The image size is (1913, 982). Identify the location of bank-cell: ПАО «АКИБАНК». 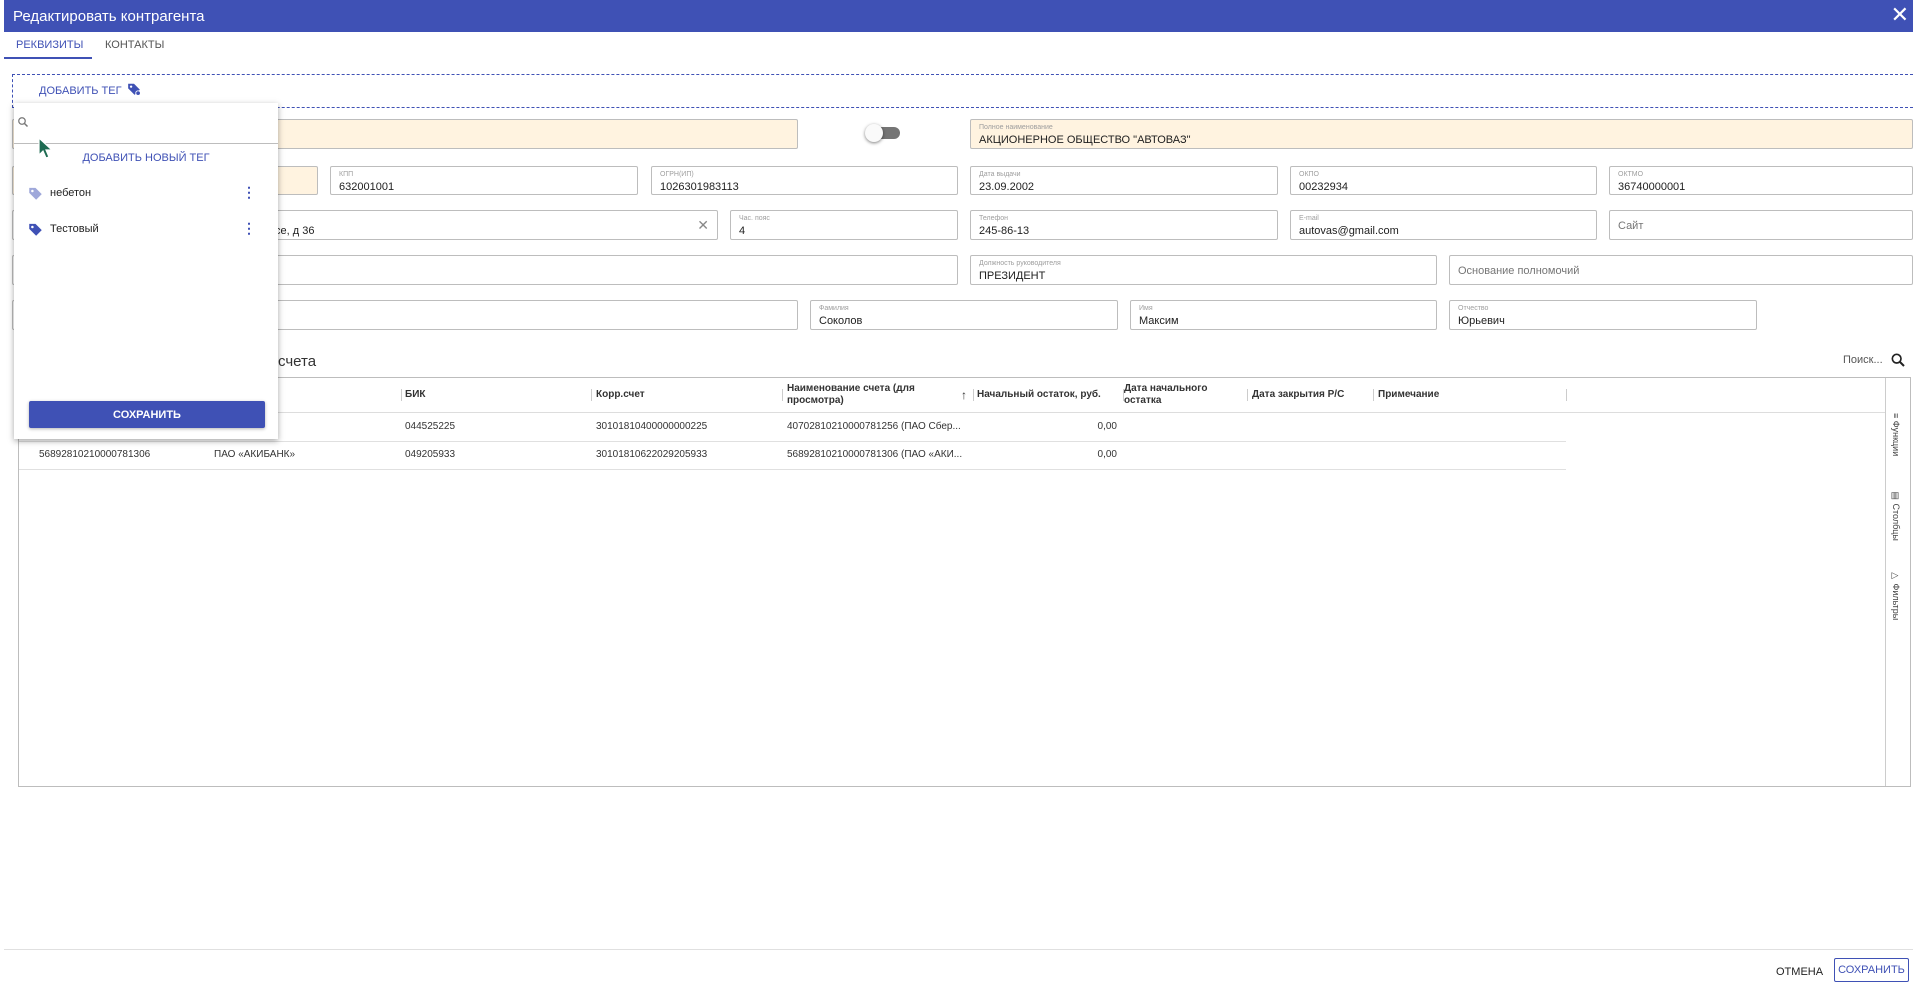
(255, 454).